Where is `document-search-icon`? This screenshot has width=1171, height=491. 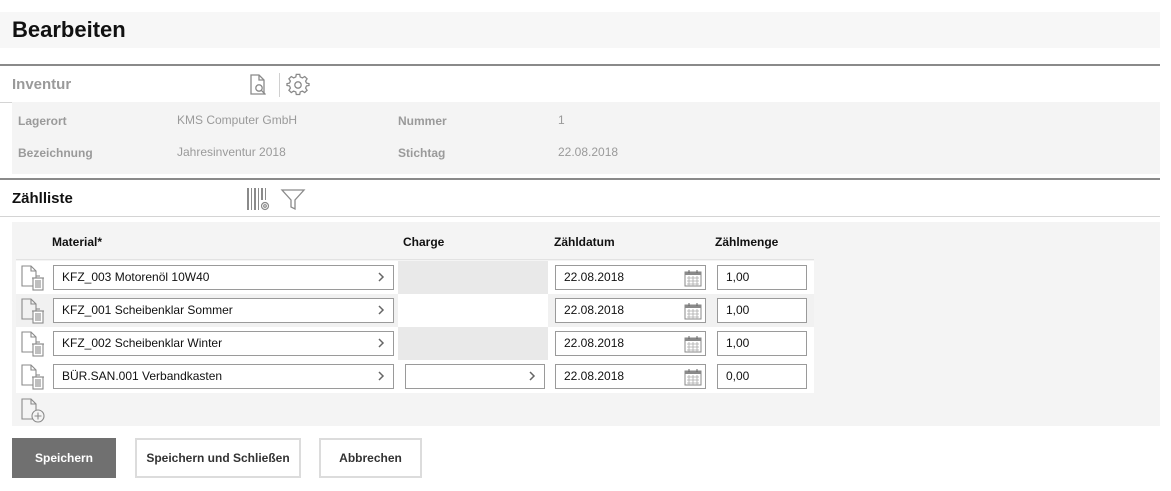 document-search-icon is located at coordinates (258, 85).